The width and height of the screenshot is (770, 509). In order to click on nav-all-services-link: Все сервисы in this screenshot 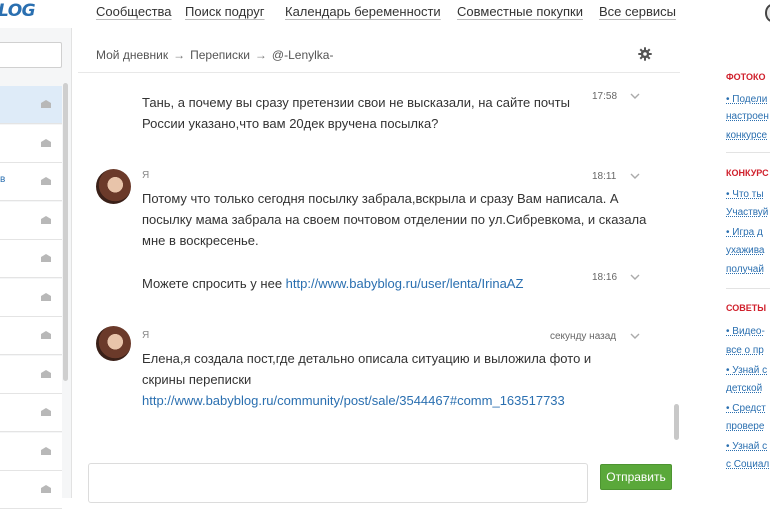, I will do `click(637, 11)`.